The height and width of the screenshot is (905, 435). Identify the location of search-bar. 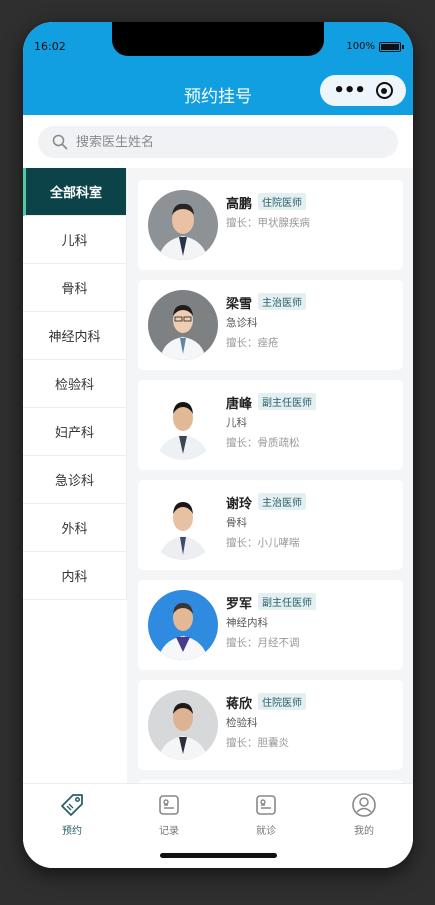
(218, 141).